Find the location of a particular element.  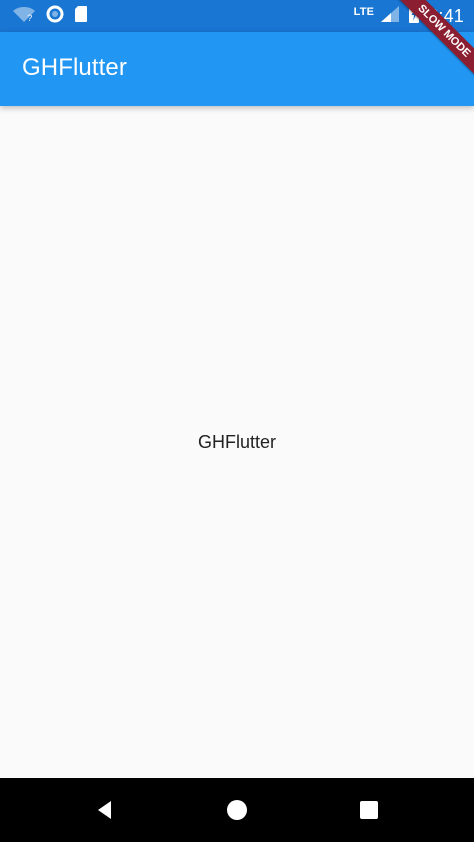

system-navigation-bar is located at coordinates (237, 810).